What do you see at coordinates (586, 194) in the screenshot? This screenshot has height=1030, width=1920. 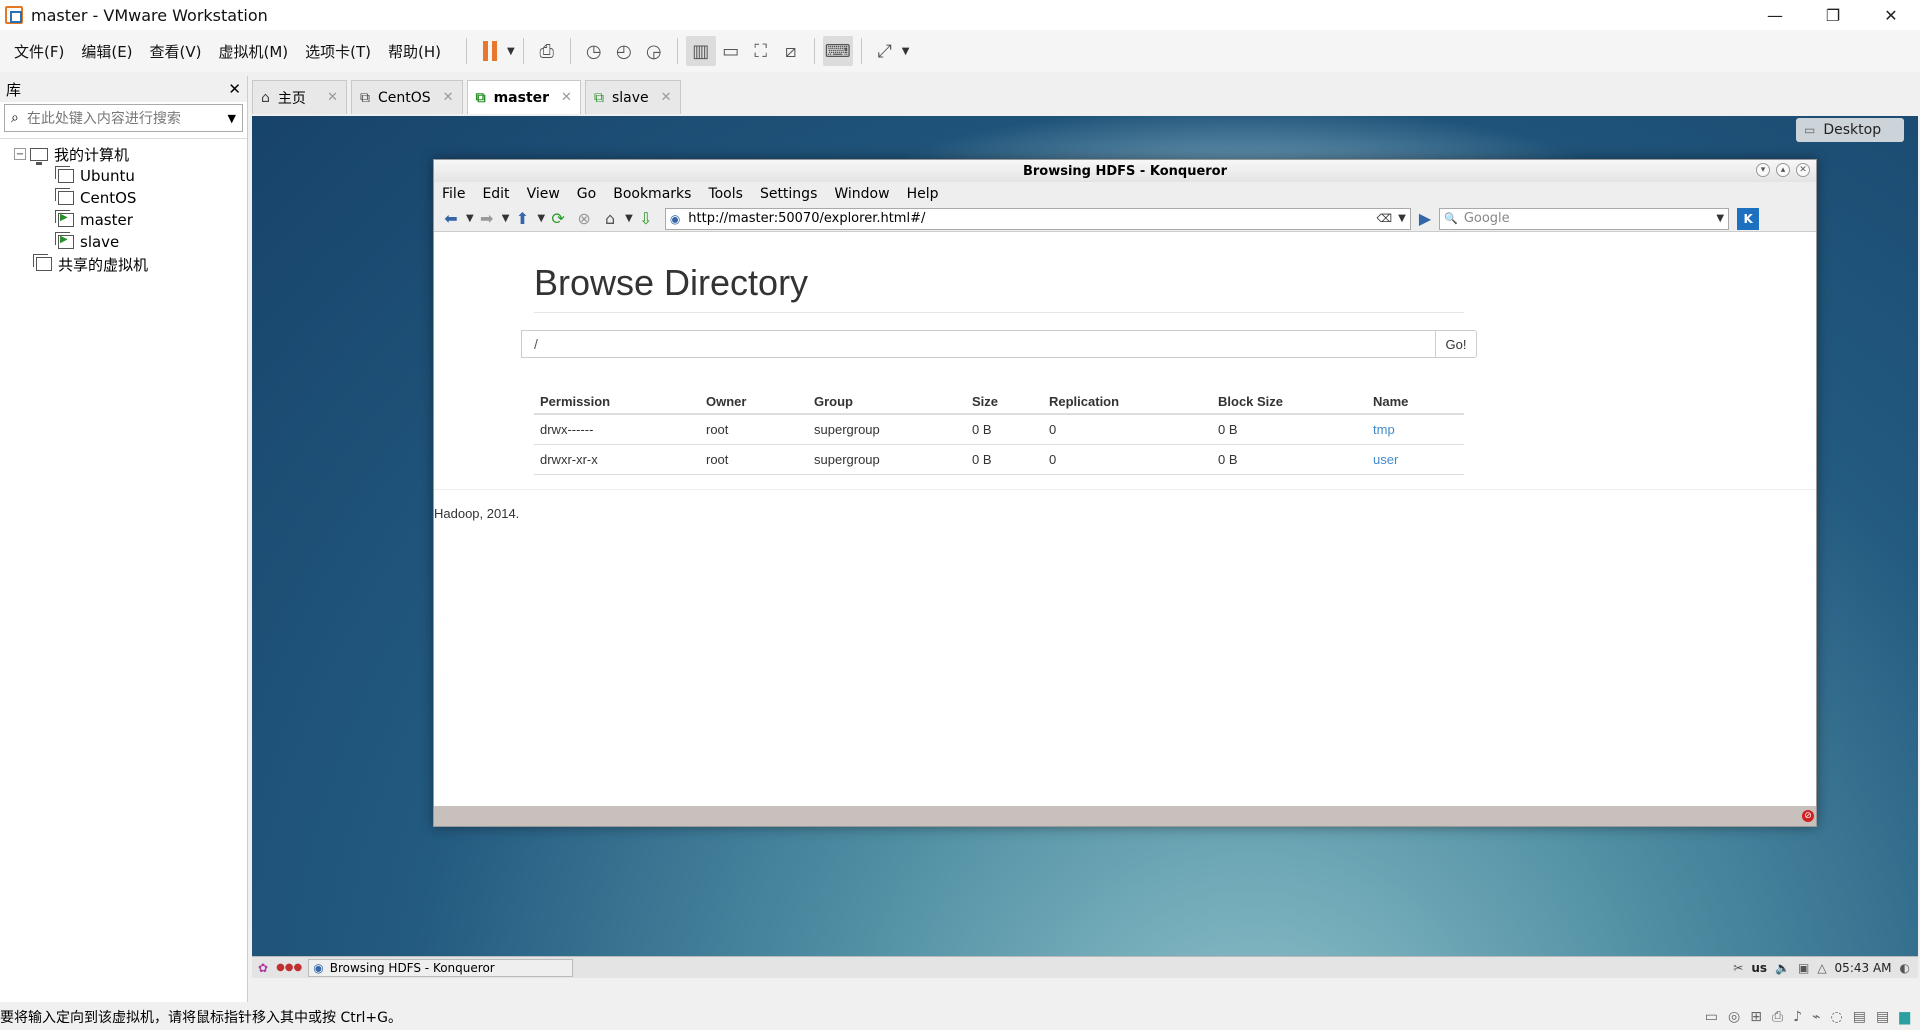 I see `konq-menu-go: Go` at bounding box center [586, 194].